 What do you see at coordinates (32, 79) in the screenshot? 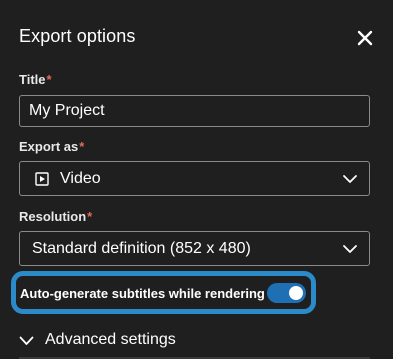
I see `title-label-text: Title` at bounding box center [32, 79].